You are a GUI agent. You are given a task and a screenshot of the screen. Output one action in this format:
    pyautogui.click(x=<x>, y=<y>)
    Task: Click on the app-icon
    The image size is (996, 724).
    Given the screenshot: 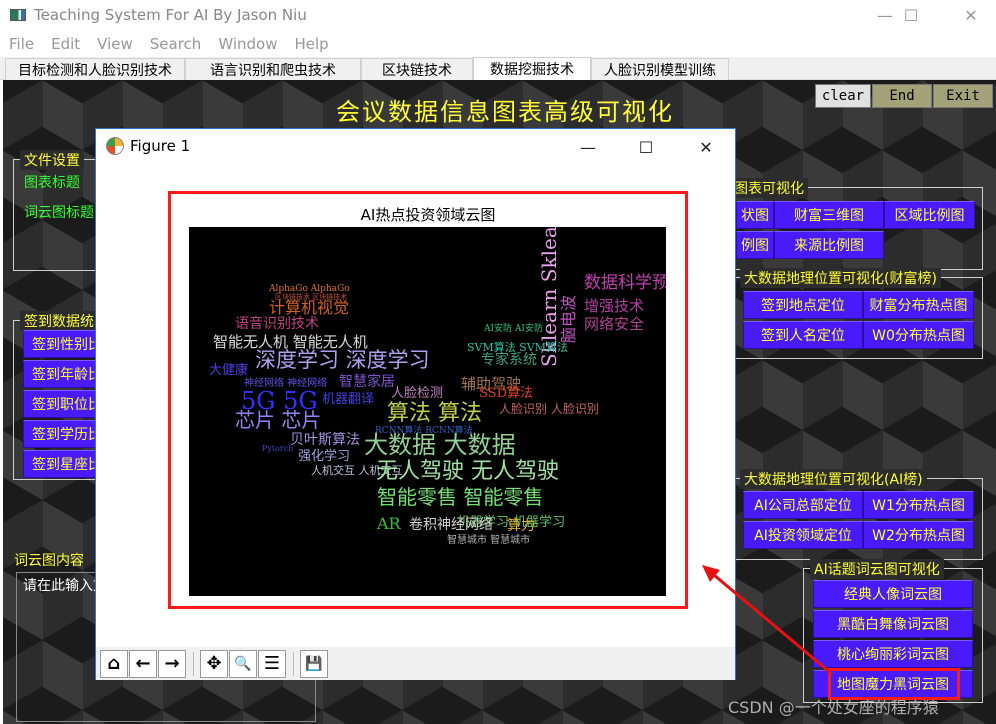 What is the action you would take?
    pyautogui.click(x=18, y=15)
    